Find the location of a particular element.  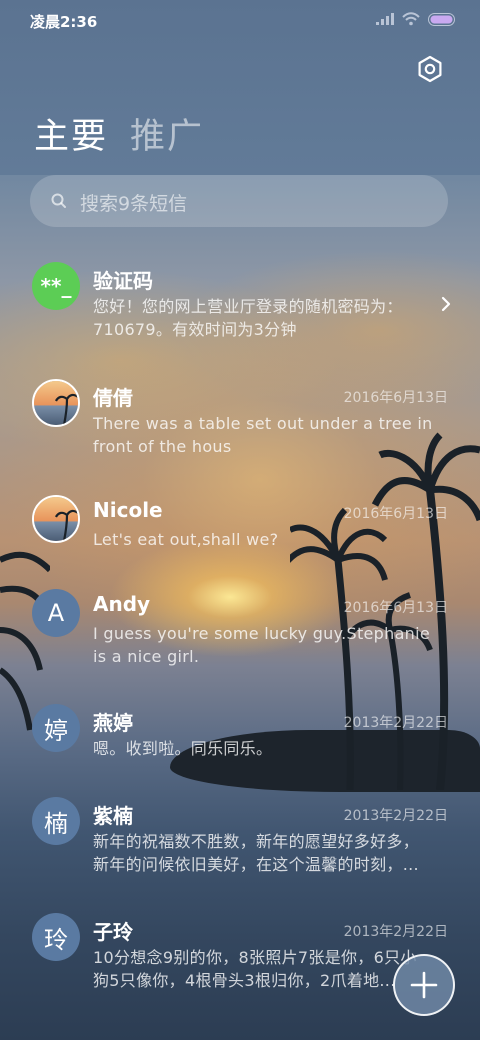

status-time: 凌晨2:36 is located at coordinates (64, 22).